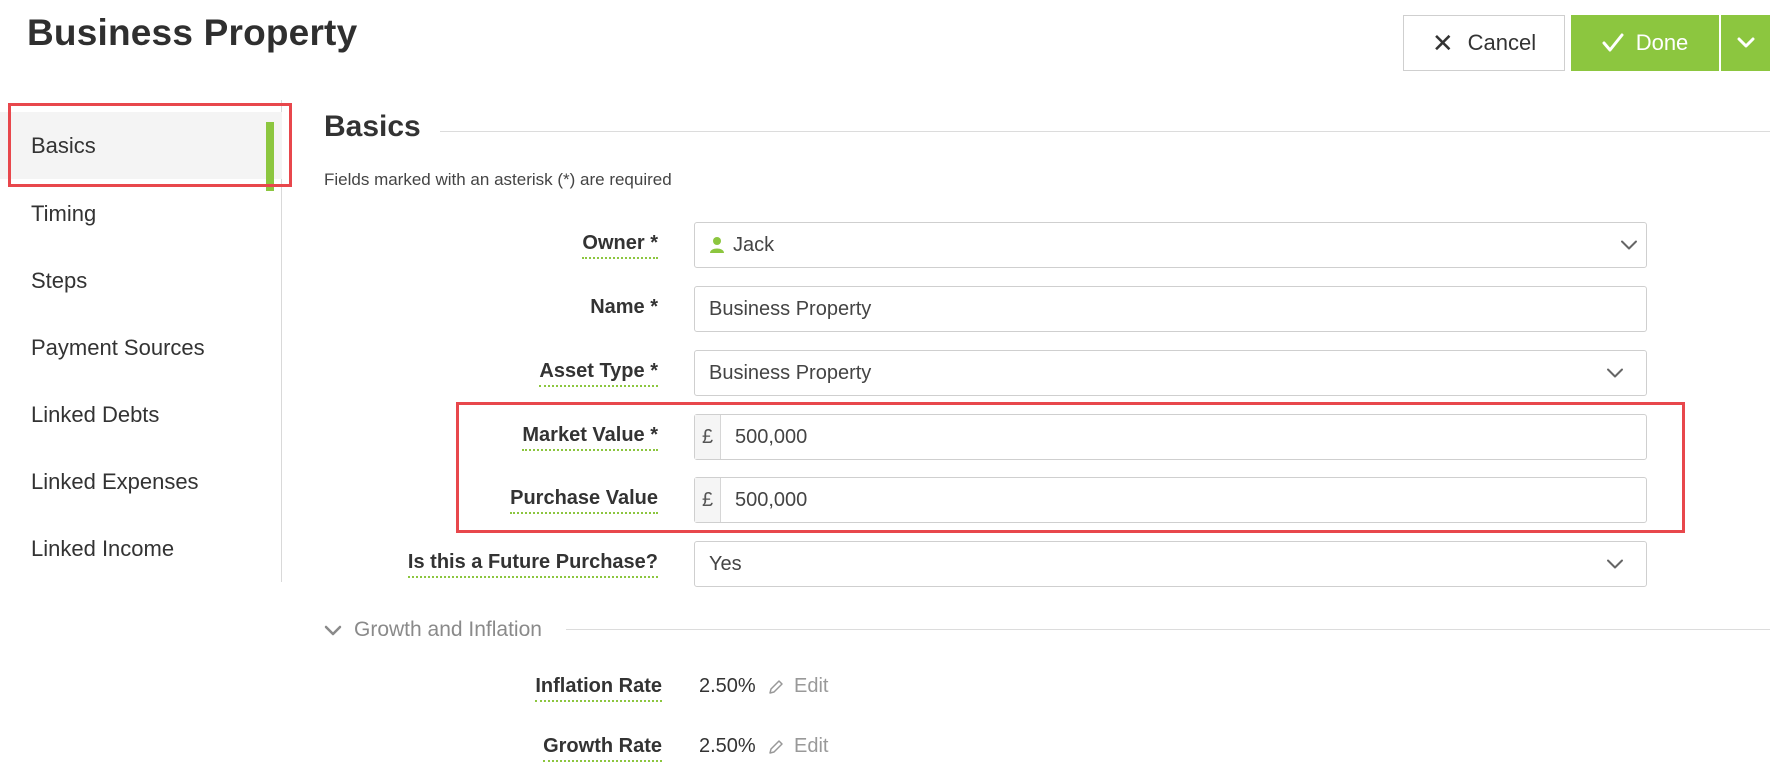 The width and height of the screenshot is (1782, 779). What do you see at coordinates (598, 688) in the screenshot?
I see `inflation-rate-label: Inflation Rate` at bounding box center [598, 688].